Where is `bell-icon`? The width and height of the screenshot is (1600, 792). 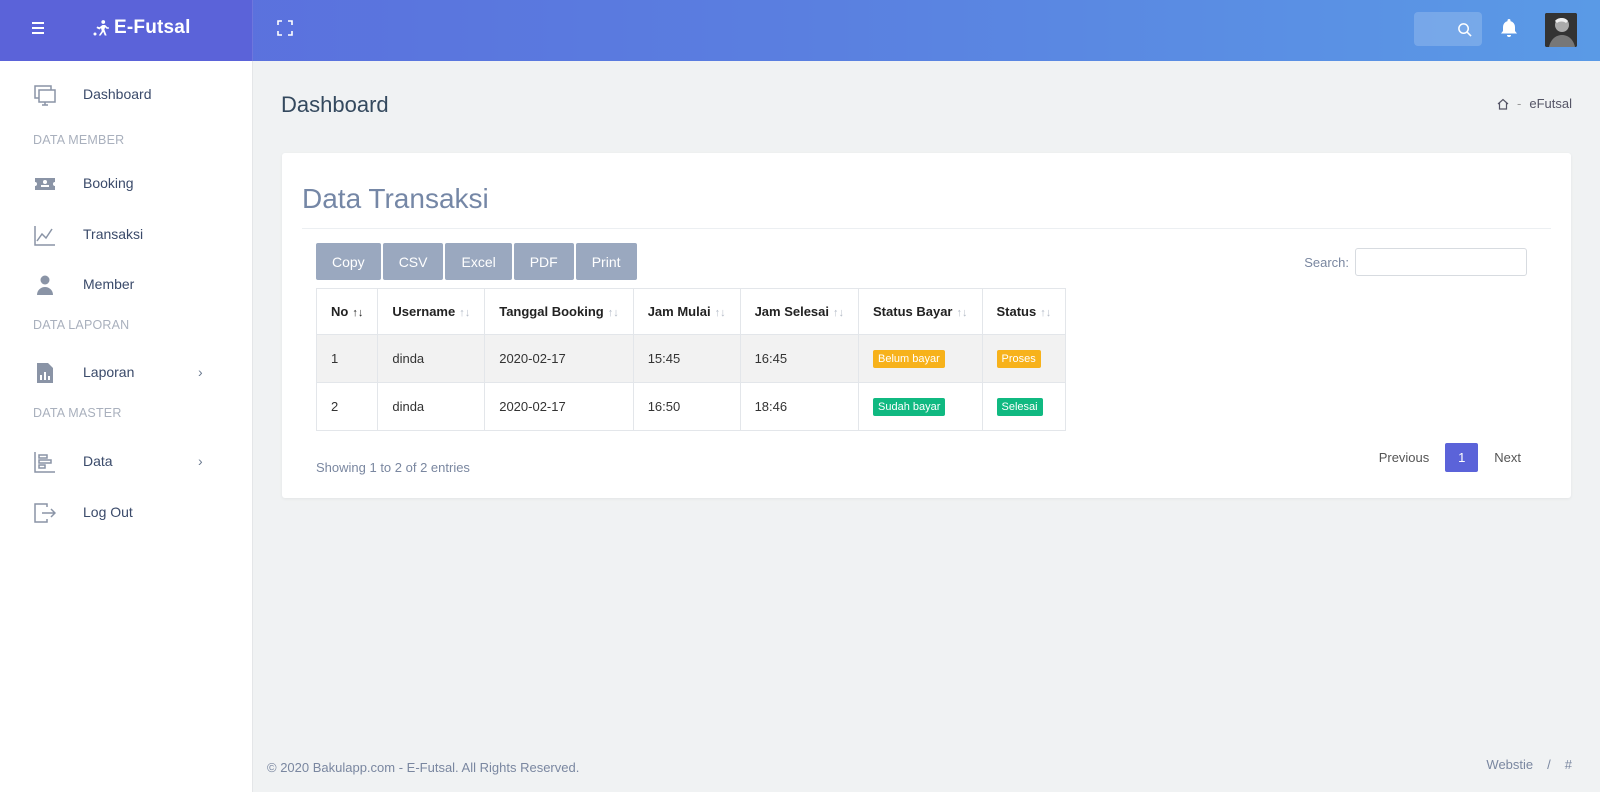
bell-icon is located at coordinates (1509, 28).